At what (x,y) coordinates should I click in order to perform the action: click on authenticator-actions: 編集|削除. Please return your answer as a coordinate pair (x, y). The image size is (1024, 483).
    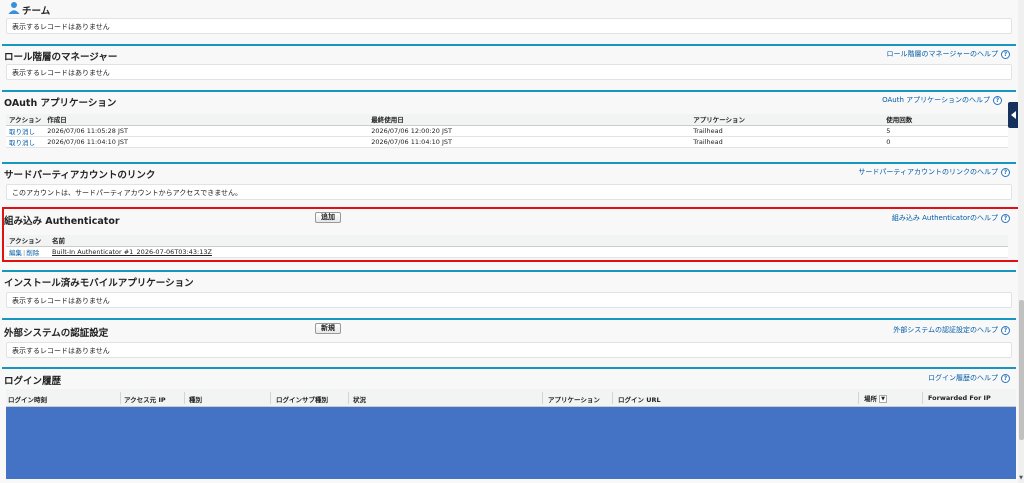
    Looking at the image, I should click on (27, 252).